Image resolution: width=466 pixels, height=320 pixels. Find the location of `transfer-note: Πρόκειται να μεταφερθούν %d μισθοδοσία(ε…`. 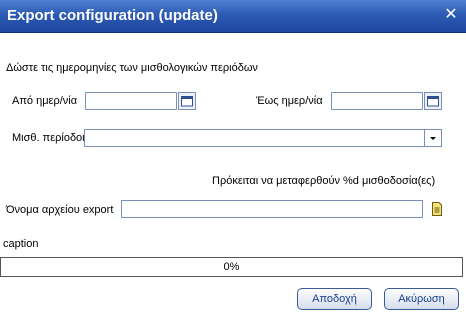

transfer-note: Πρόκειται να μεταφερθούν %d μισθοδοσία(ε… is located at coordinates (324, 181).